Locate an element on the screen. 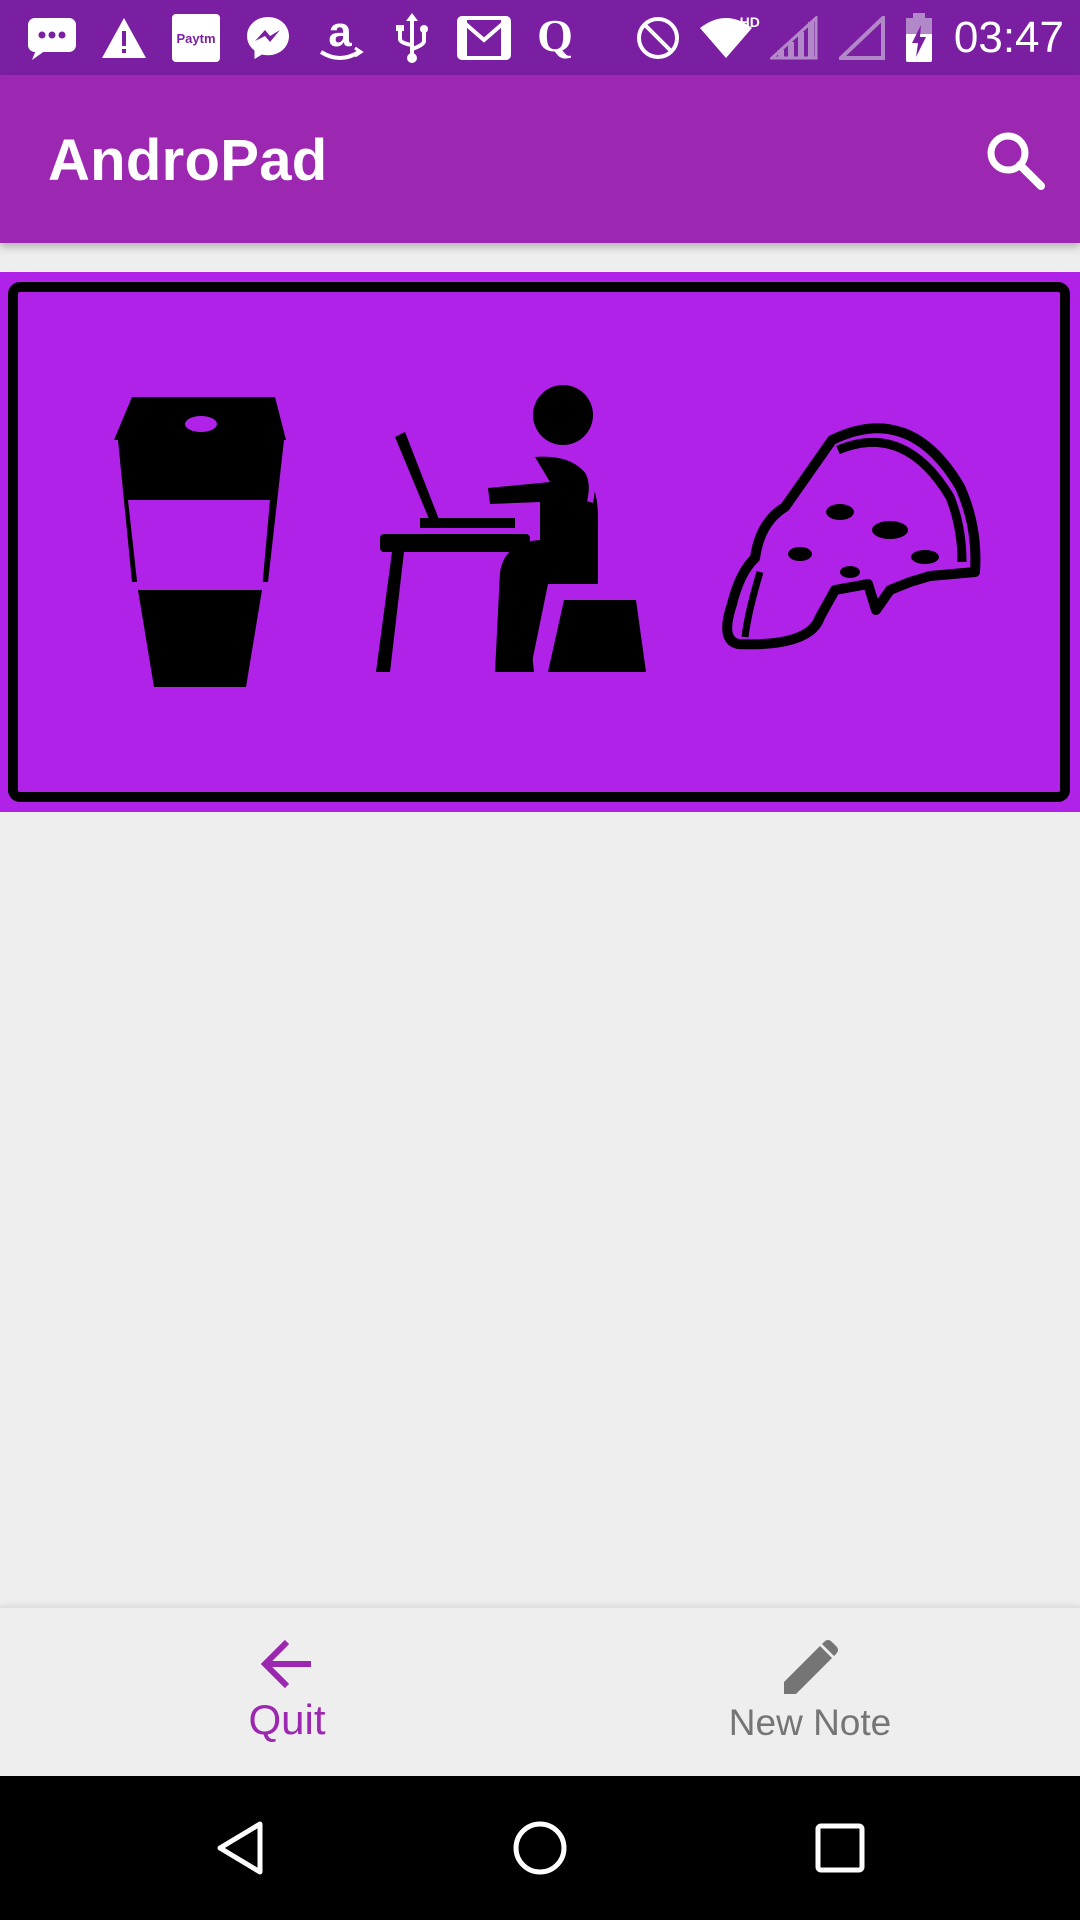 The height and width of the screenshot is (1920, 1080). back-triangle-icon is located at coordinates (240, 1848).